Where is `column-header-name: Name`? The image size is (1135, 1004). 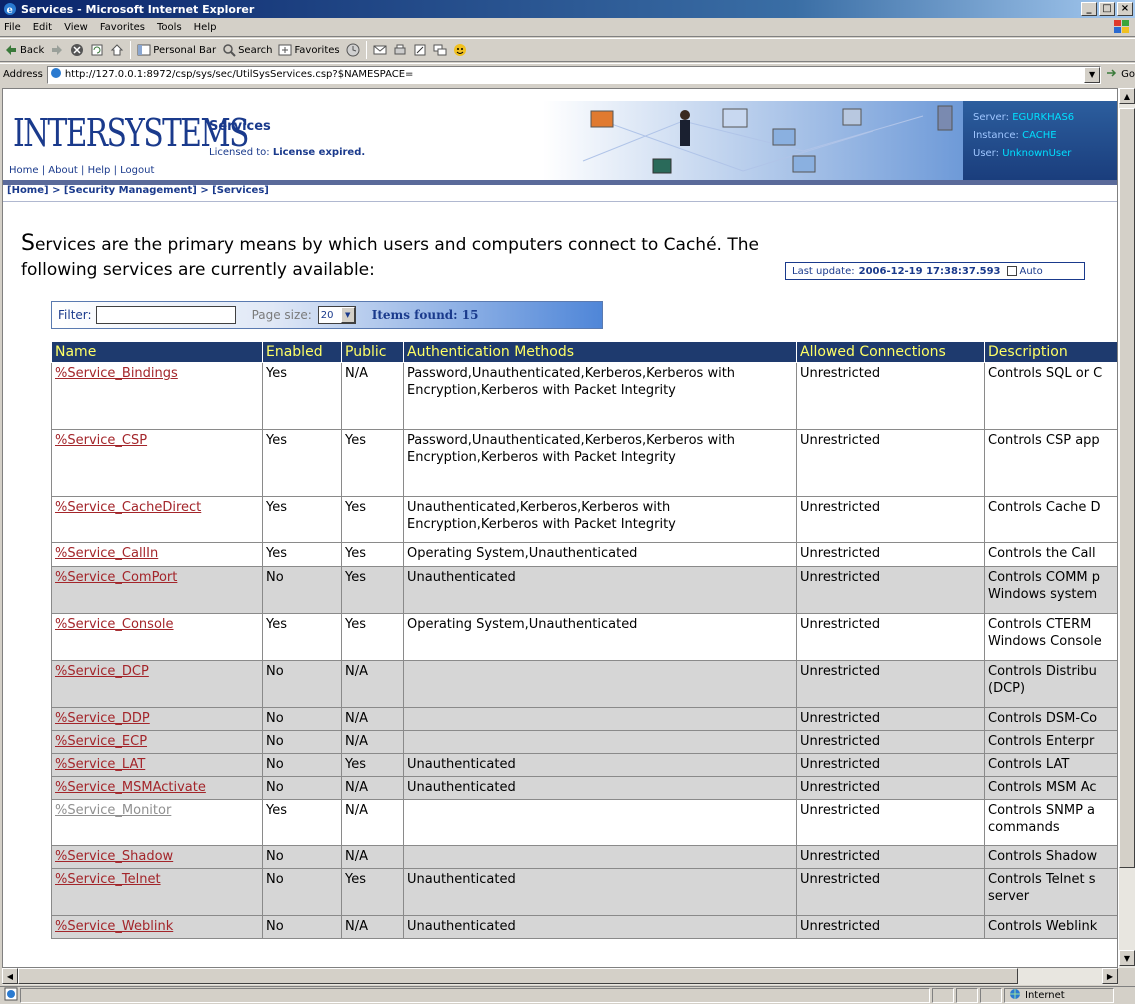 column-header-name: Name is located at coordinates (157, 352).